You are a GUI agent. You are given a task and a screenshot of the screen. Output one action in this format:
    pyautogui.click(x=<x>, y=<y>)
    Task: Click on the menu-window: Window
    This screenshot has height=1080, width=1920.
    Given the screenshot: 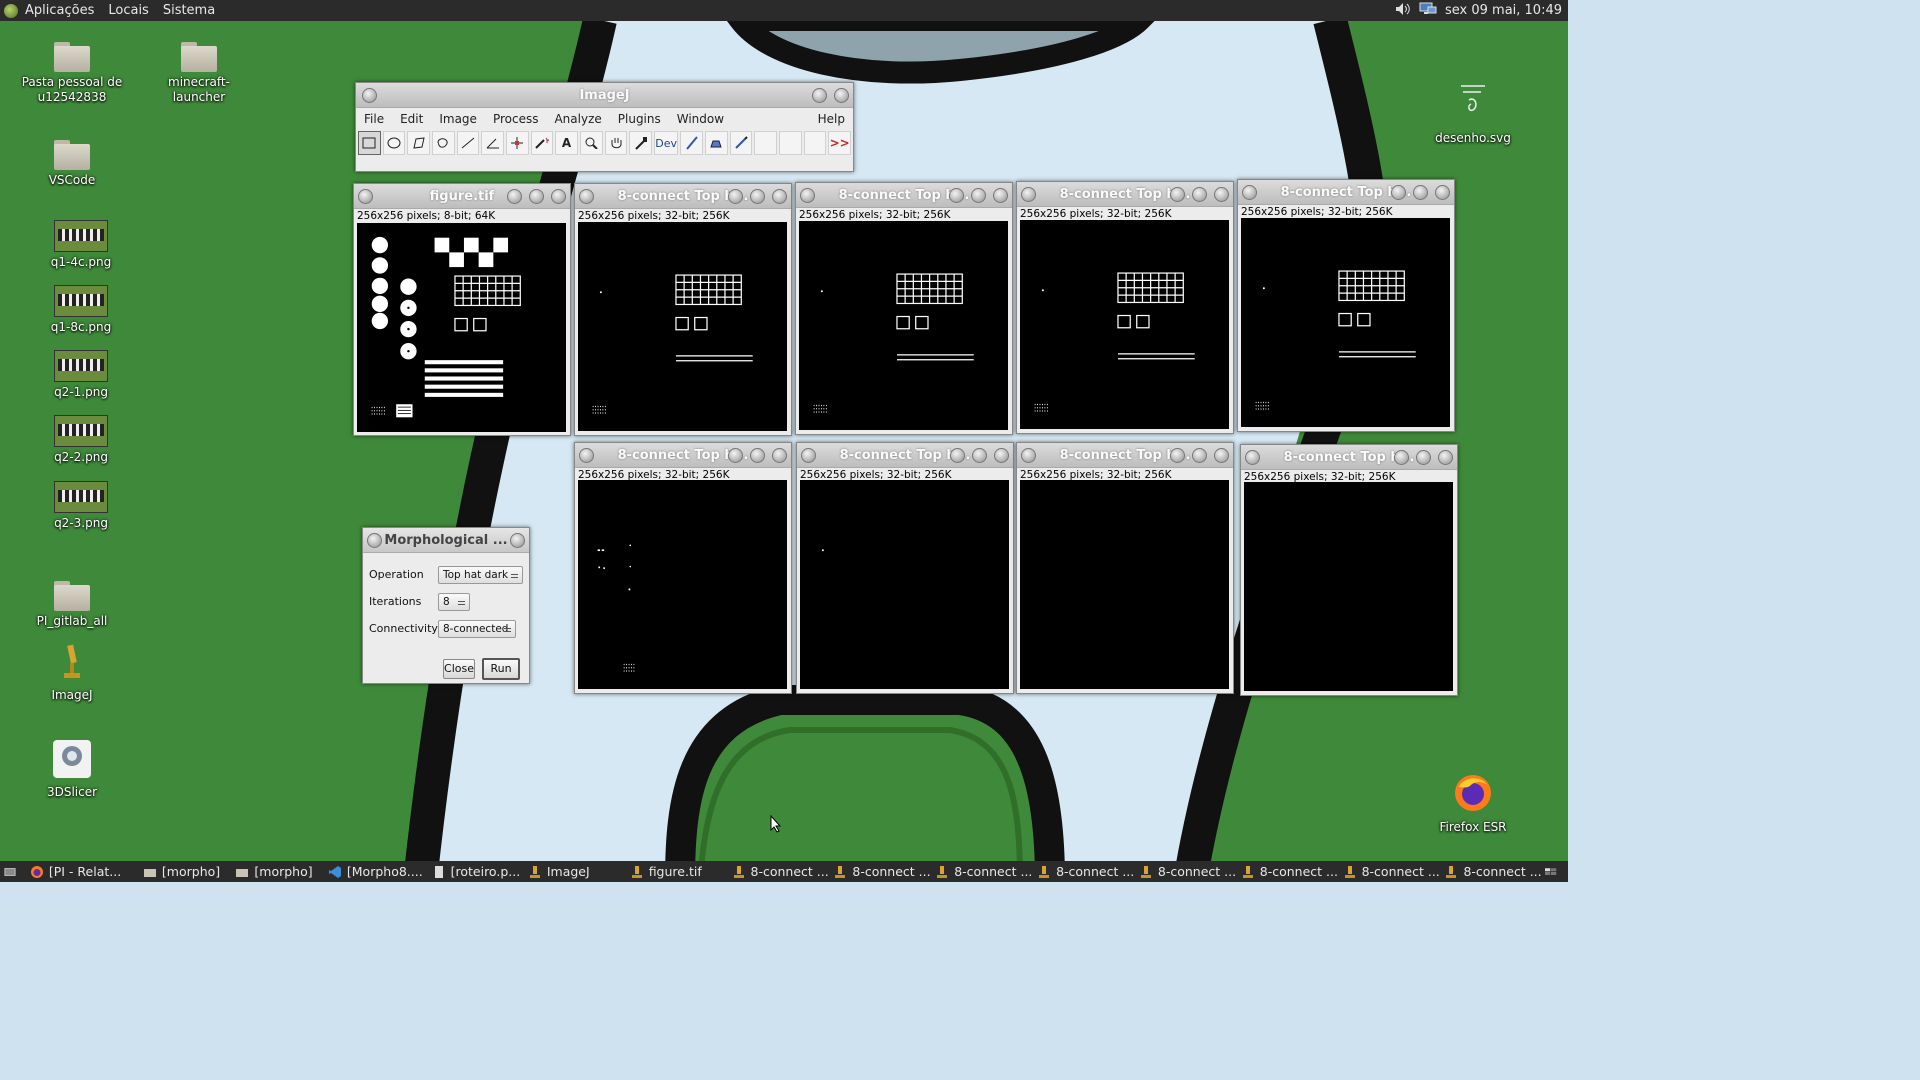 What is the action you would take?
    pyautogui.click(x=700, y=119)
    